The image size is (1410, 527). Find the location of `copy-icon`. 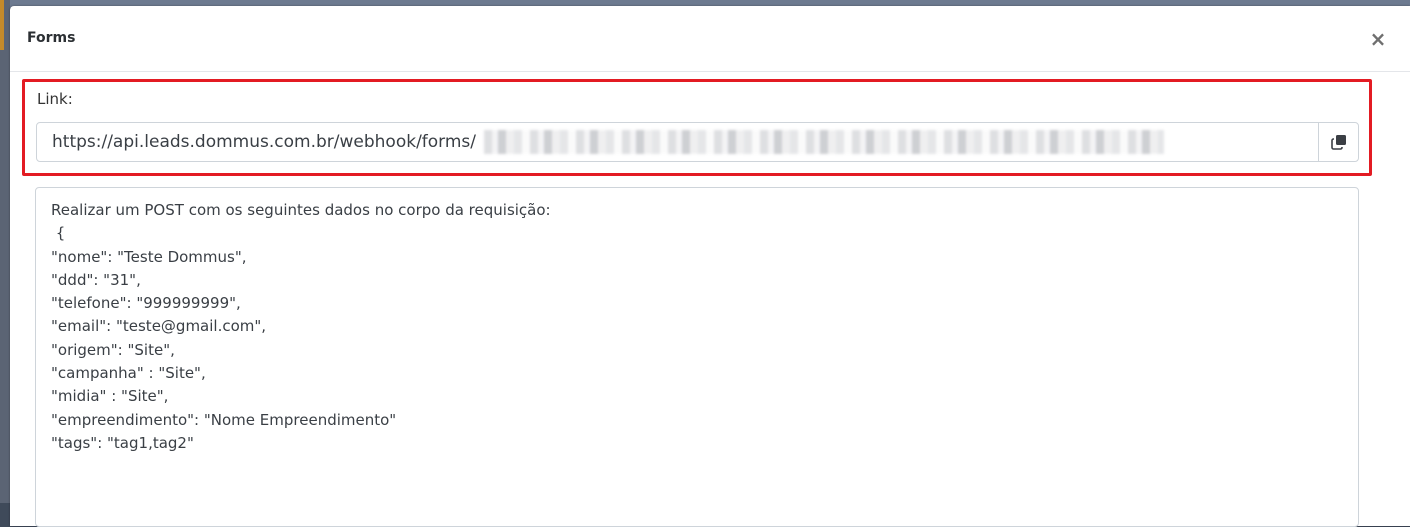

copy-icon is located at coordinates (1338, 142).